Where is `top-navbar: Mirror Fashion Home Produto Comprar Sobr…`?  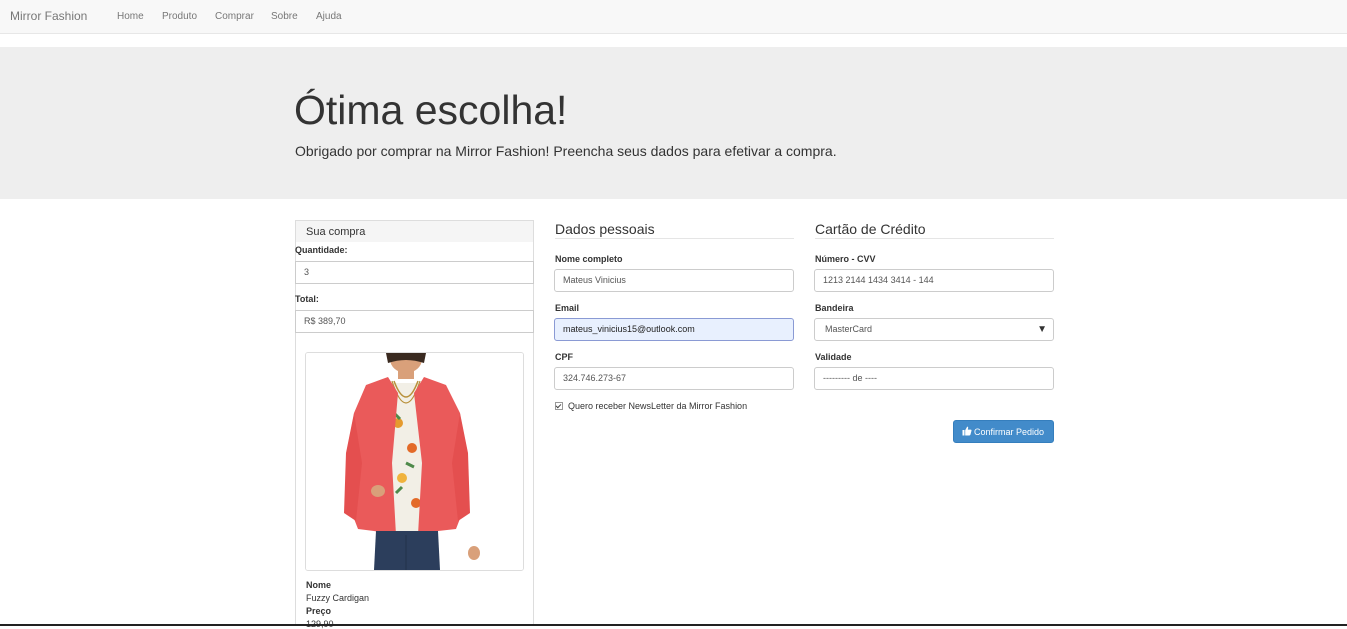
top-navbar: Mirror Fashion Home Produto Comprar Sobr… is located at coordinates (673, 17).